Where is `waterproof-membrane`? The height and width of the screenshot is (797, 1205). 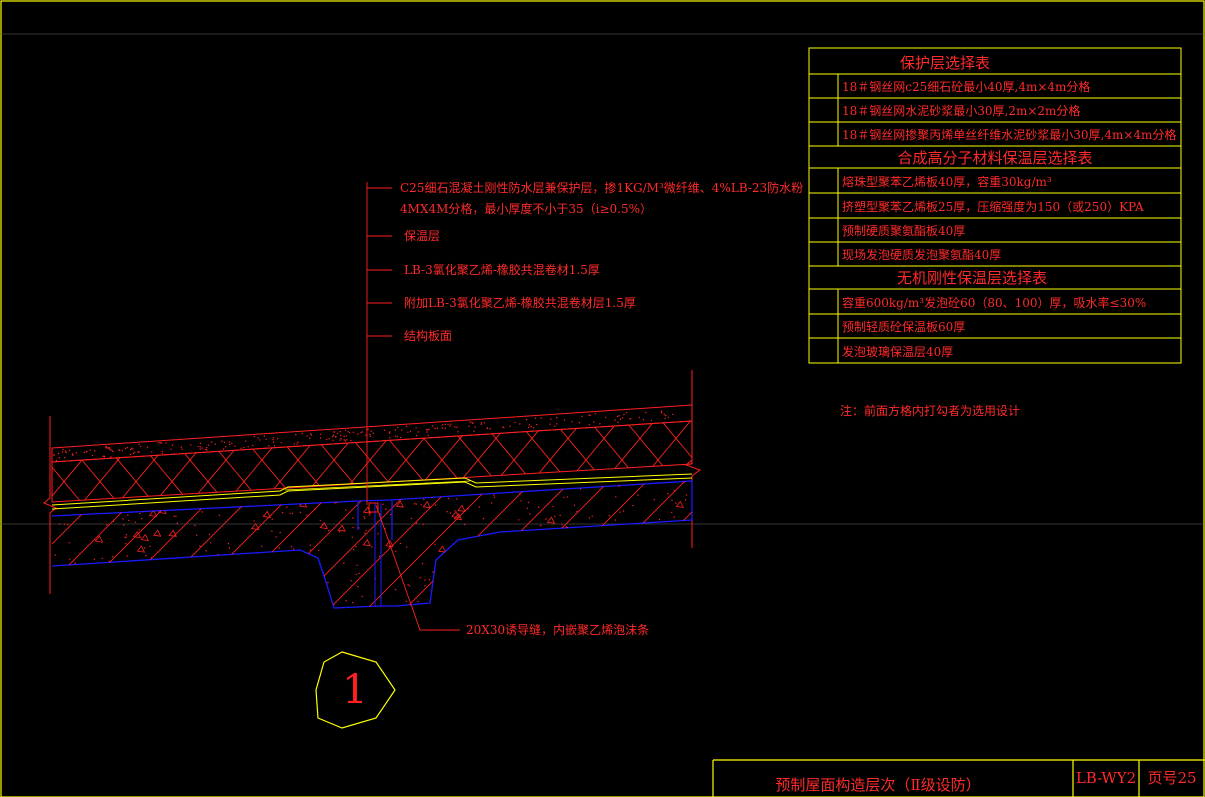
waterproof-membrane is located at coordinates (372, 491).